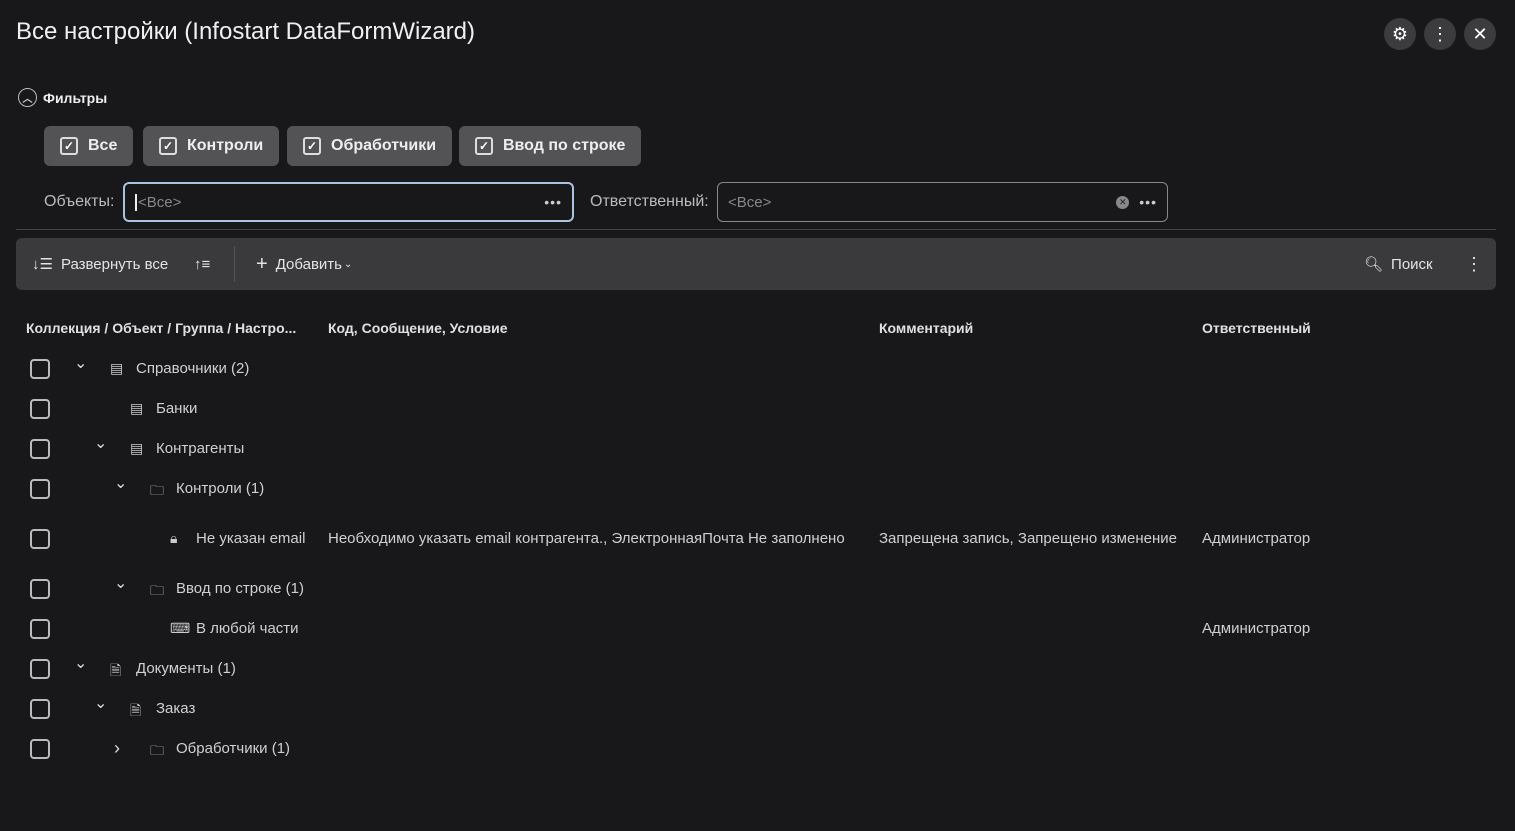  I want to click on row-name: В любой части, so click(247, 628).